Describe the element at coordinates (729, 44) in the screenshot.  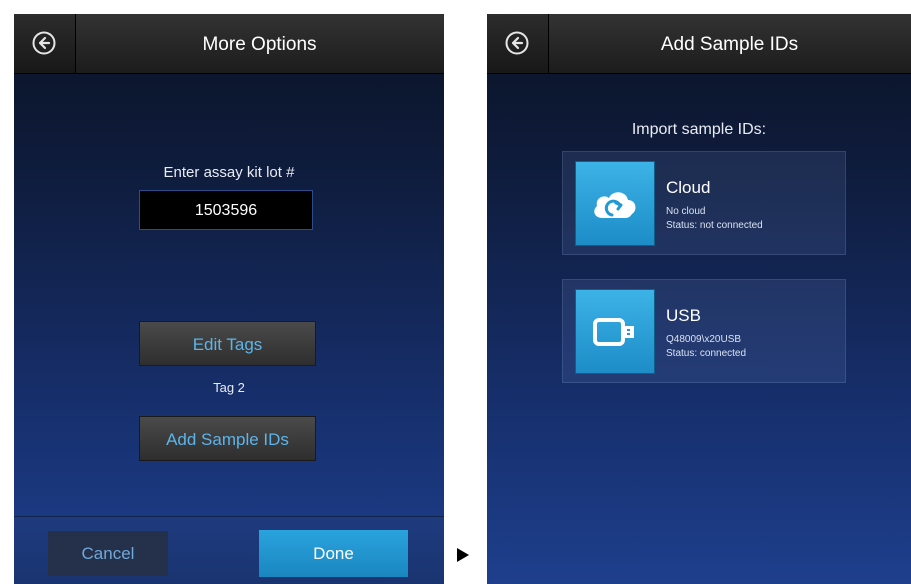
I see `page-title: Add Sample IDs` at that location.